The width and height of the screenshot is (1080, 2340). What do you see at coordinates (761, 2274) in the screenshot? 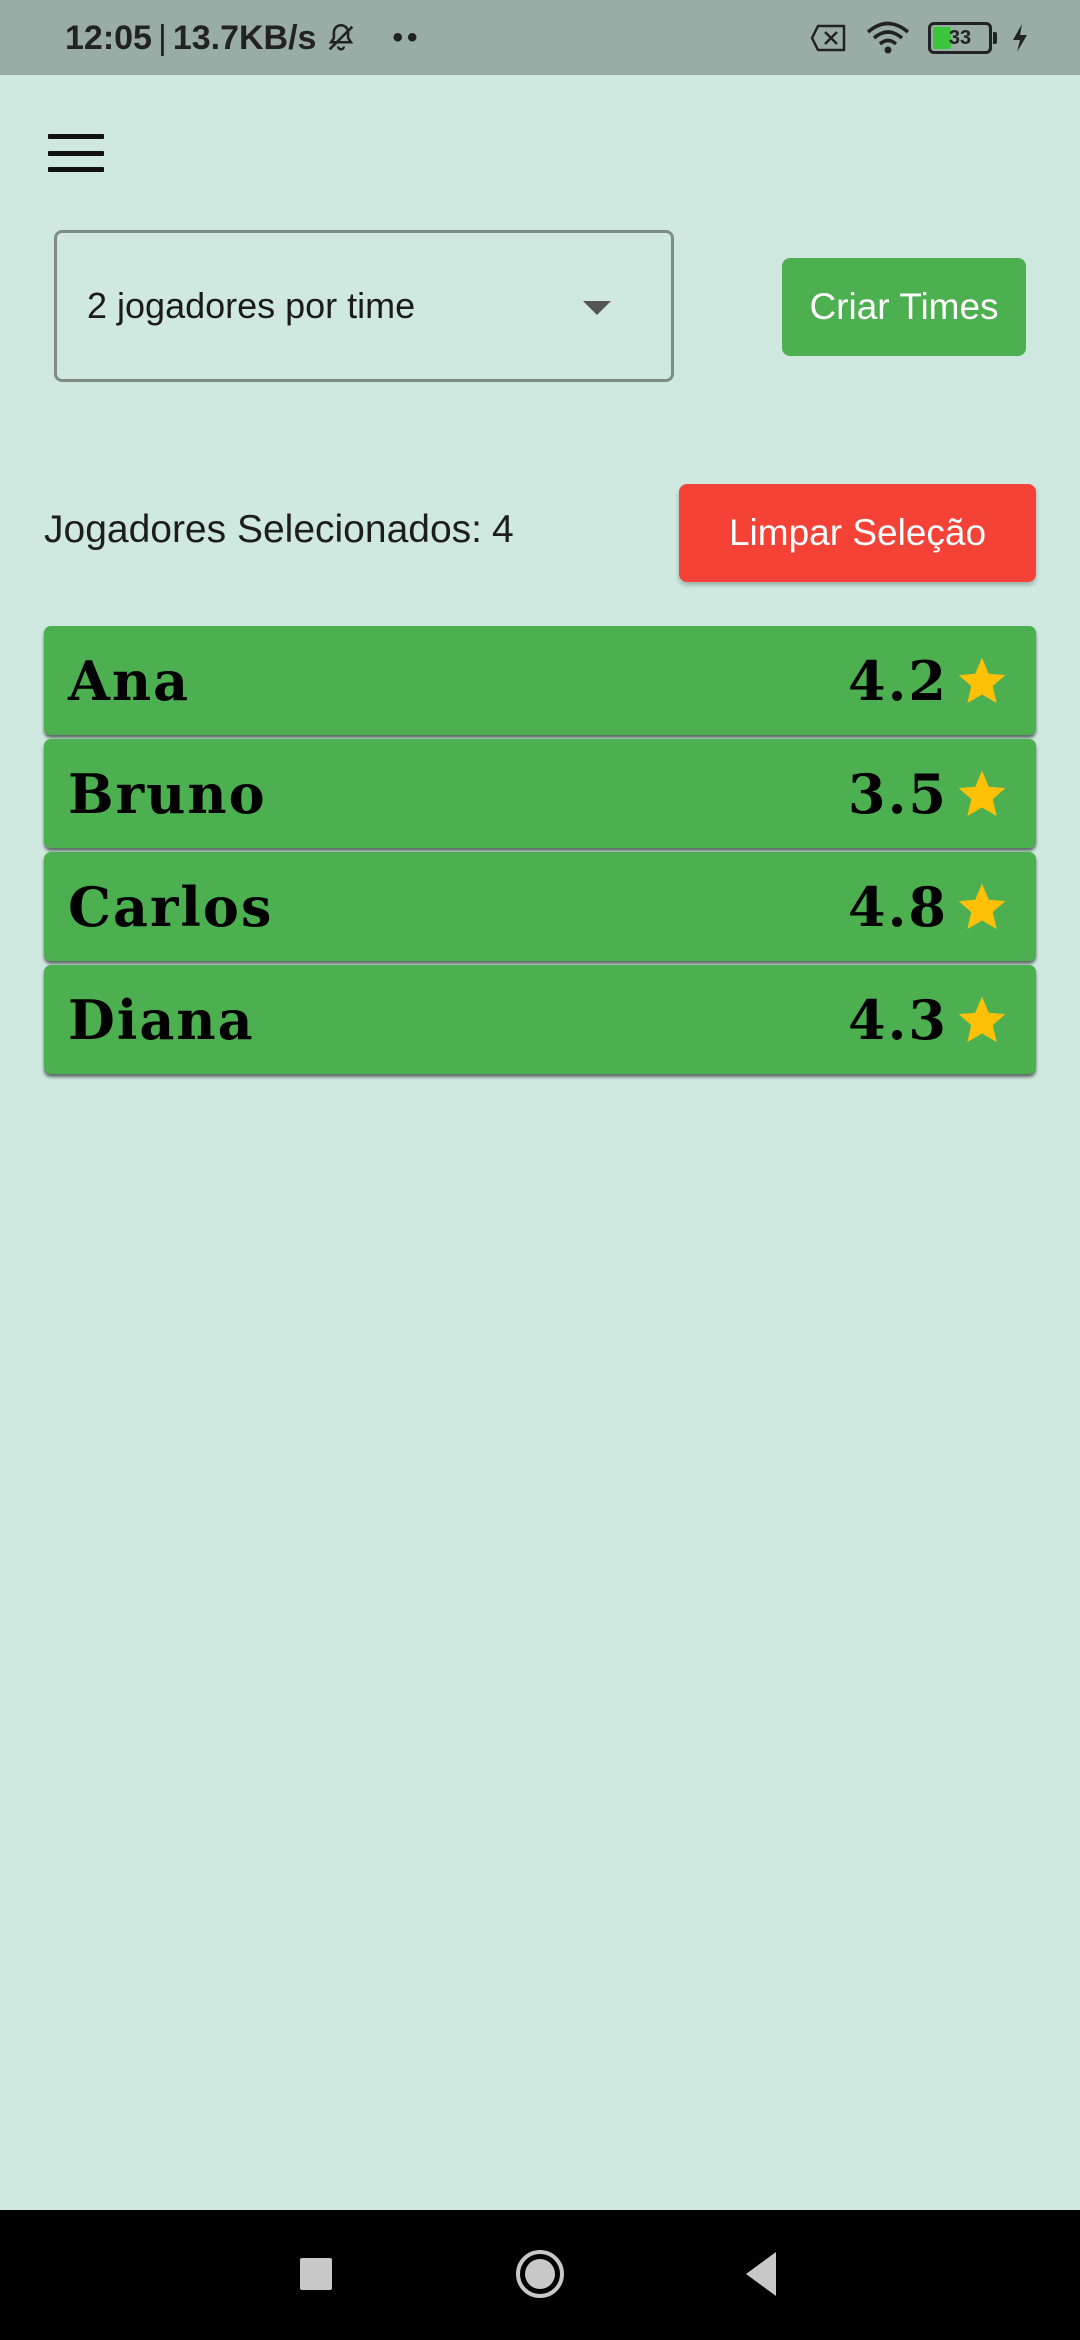
I see `back-icon` at bounding box center [761, 2274].